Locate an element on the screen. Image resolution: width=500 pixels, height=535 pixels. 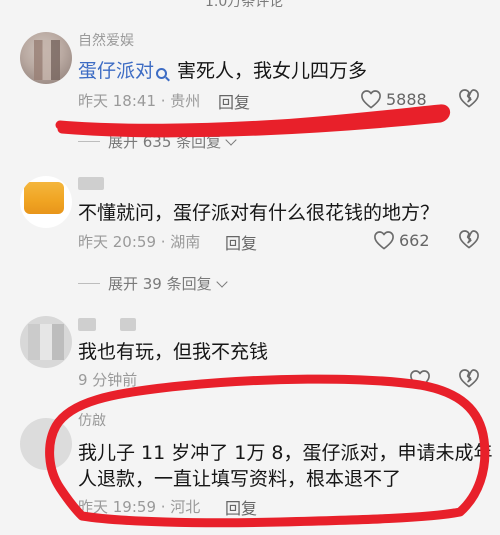
comment-meta: 9 分钟前 is located at coordinates (108, 380).